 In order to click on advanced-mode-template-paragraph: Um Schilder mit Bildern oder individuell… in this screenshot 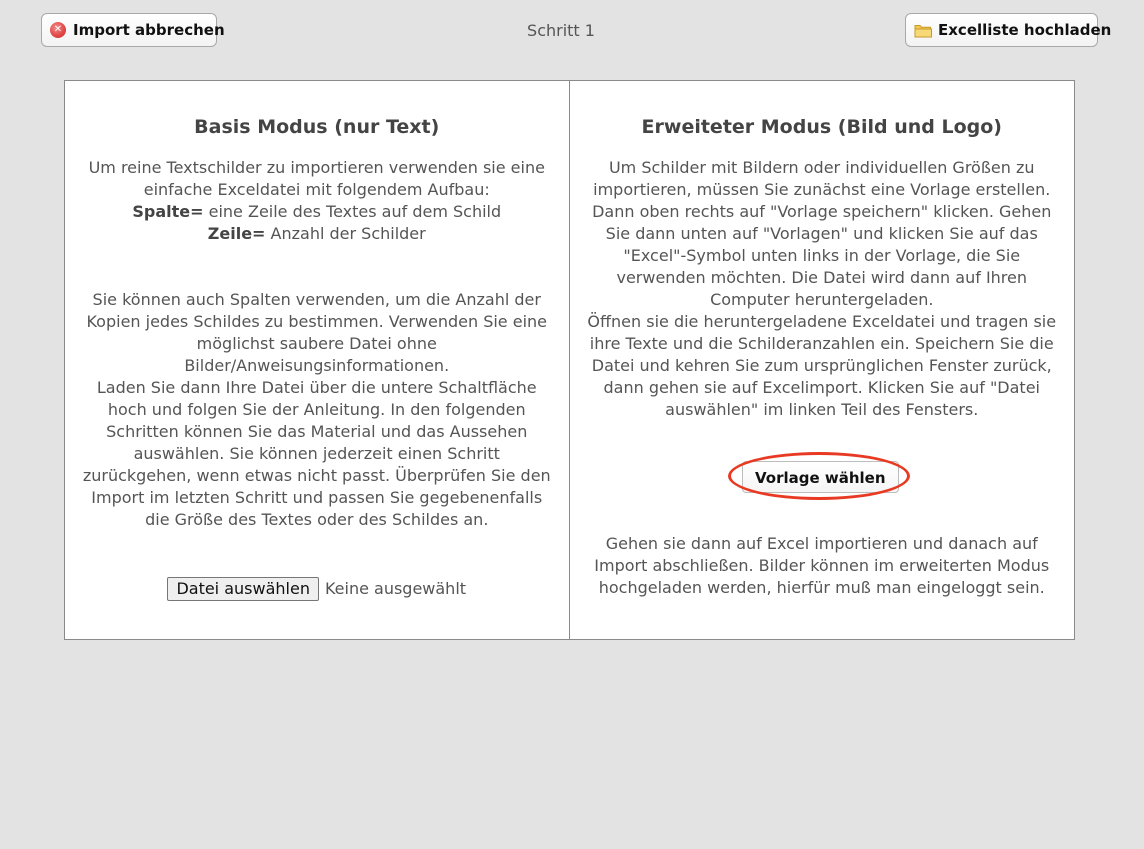, I will do `click(822, 233)`.